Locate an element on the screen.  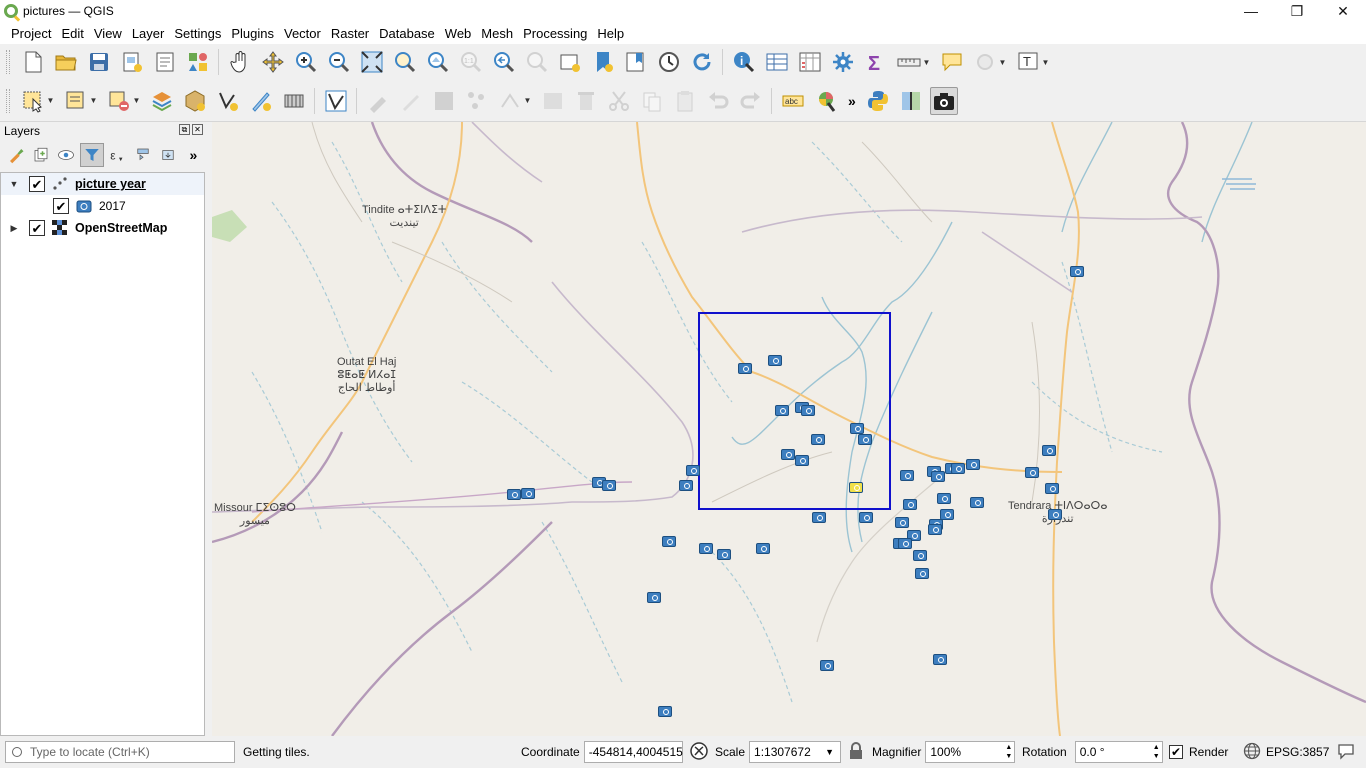
menu-settings: Settings is located at coordinates (197, 33).